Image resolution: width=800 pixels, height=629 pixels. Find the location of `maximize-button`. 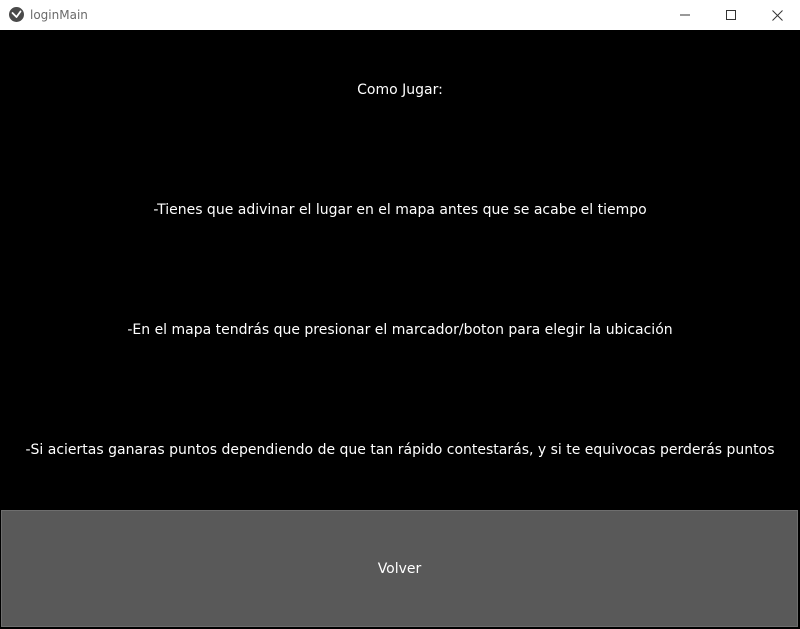

maximize-button is located at coordinates (731, 15).